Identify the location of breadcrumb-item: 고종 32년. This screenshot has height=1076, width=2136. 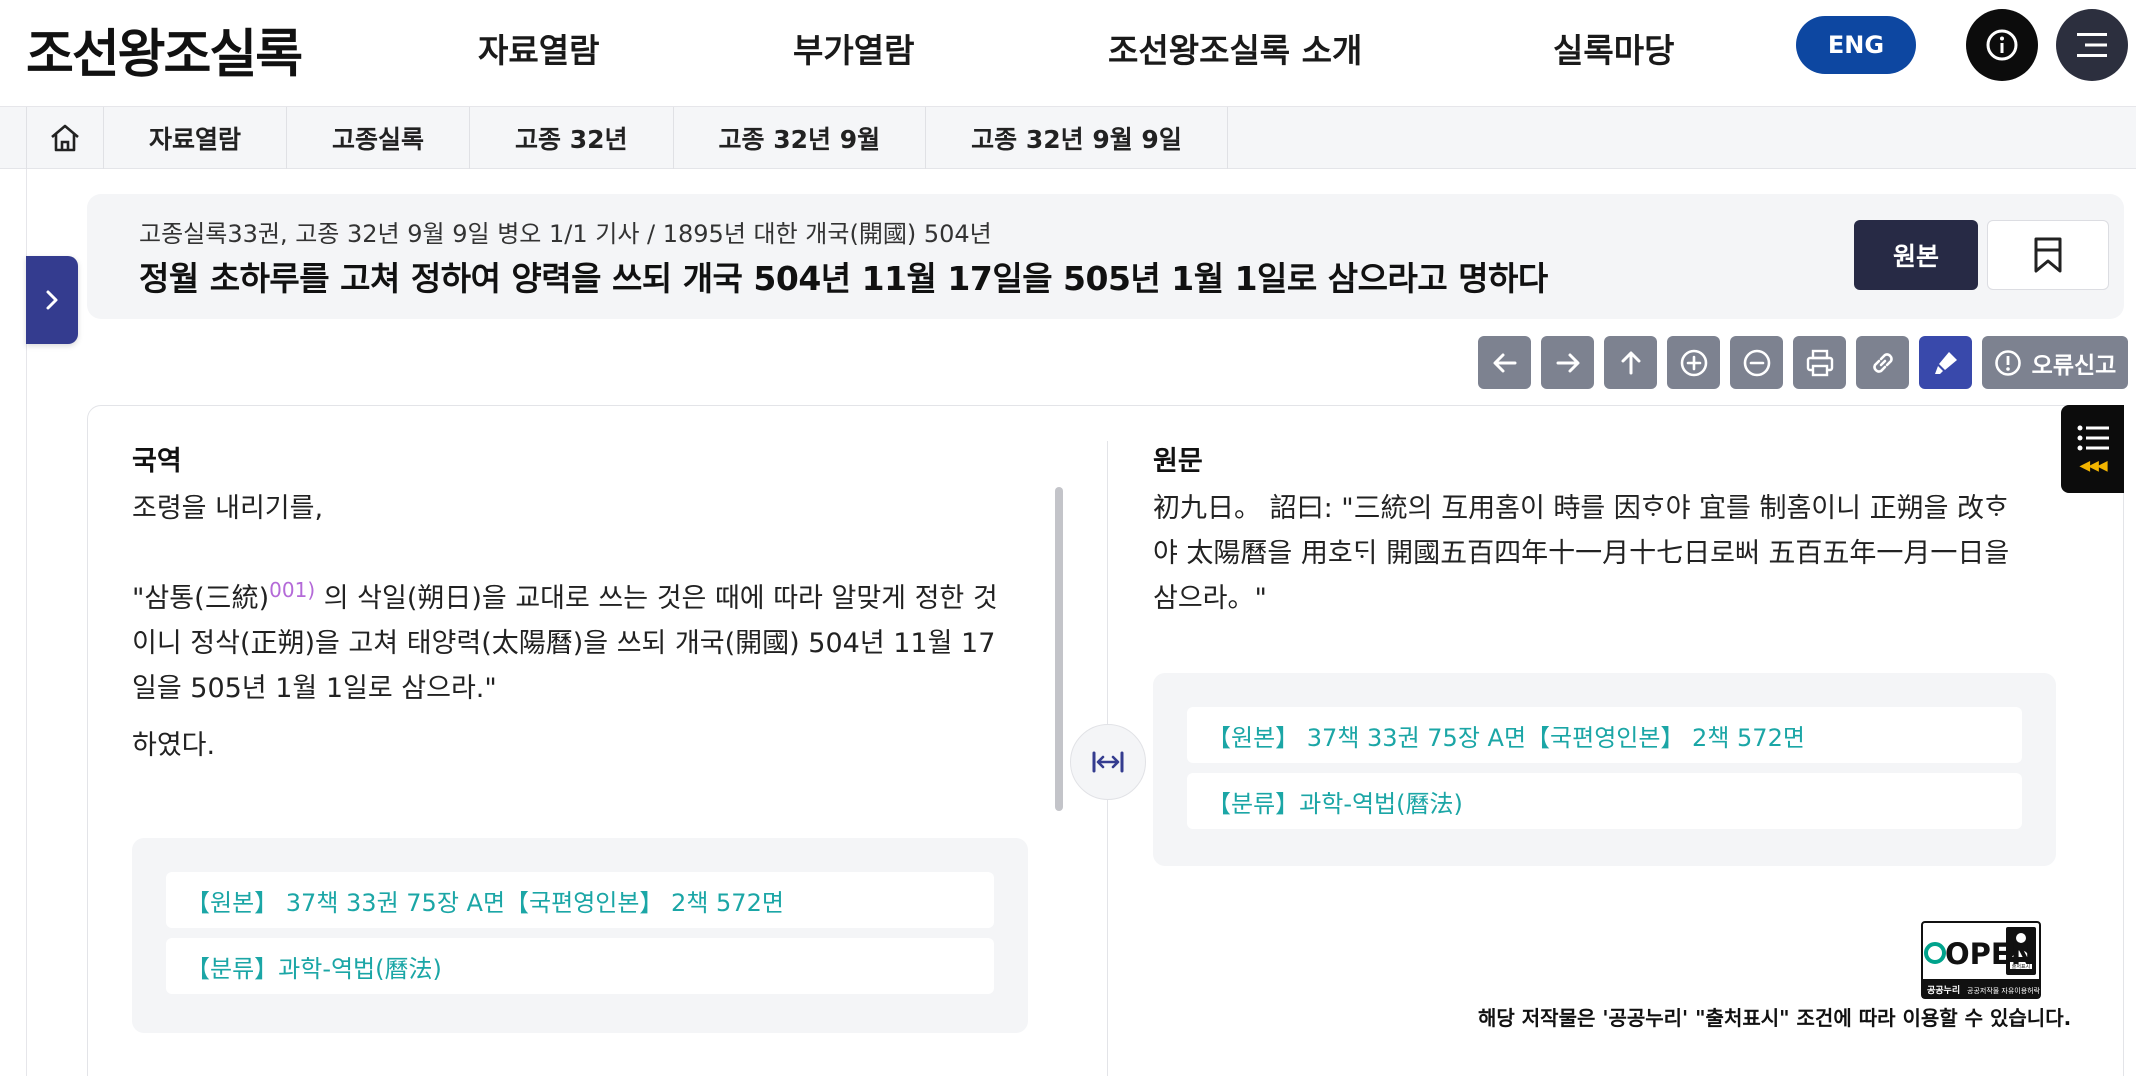
(572, 138).